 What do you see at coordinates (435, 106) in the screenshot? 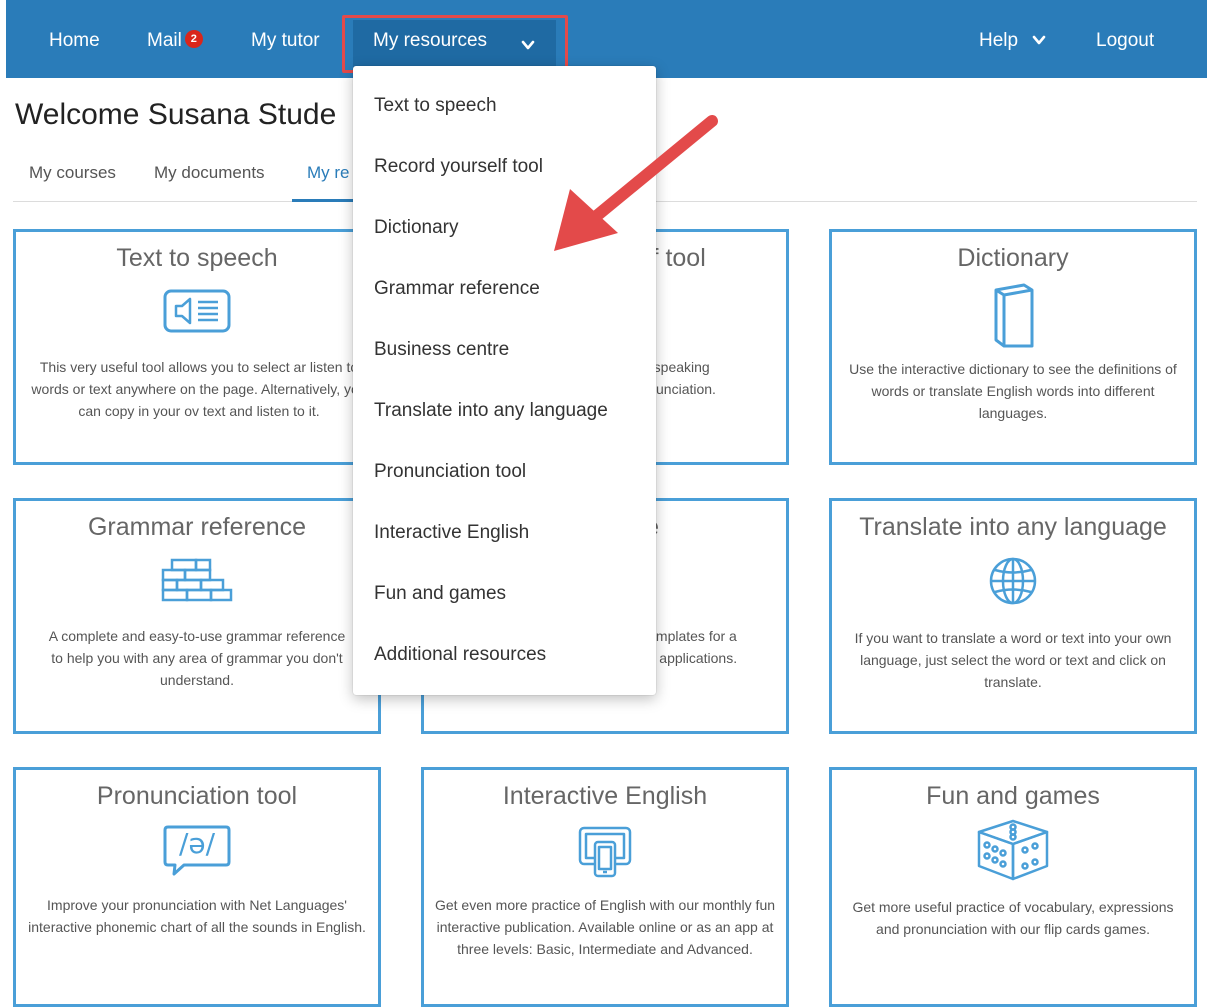
I see `menu-item-text-to-speech: Text to speech` at bounding box center [435, 106].